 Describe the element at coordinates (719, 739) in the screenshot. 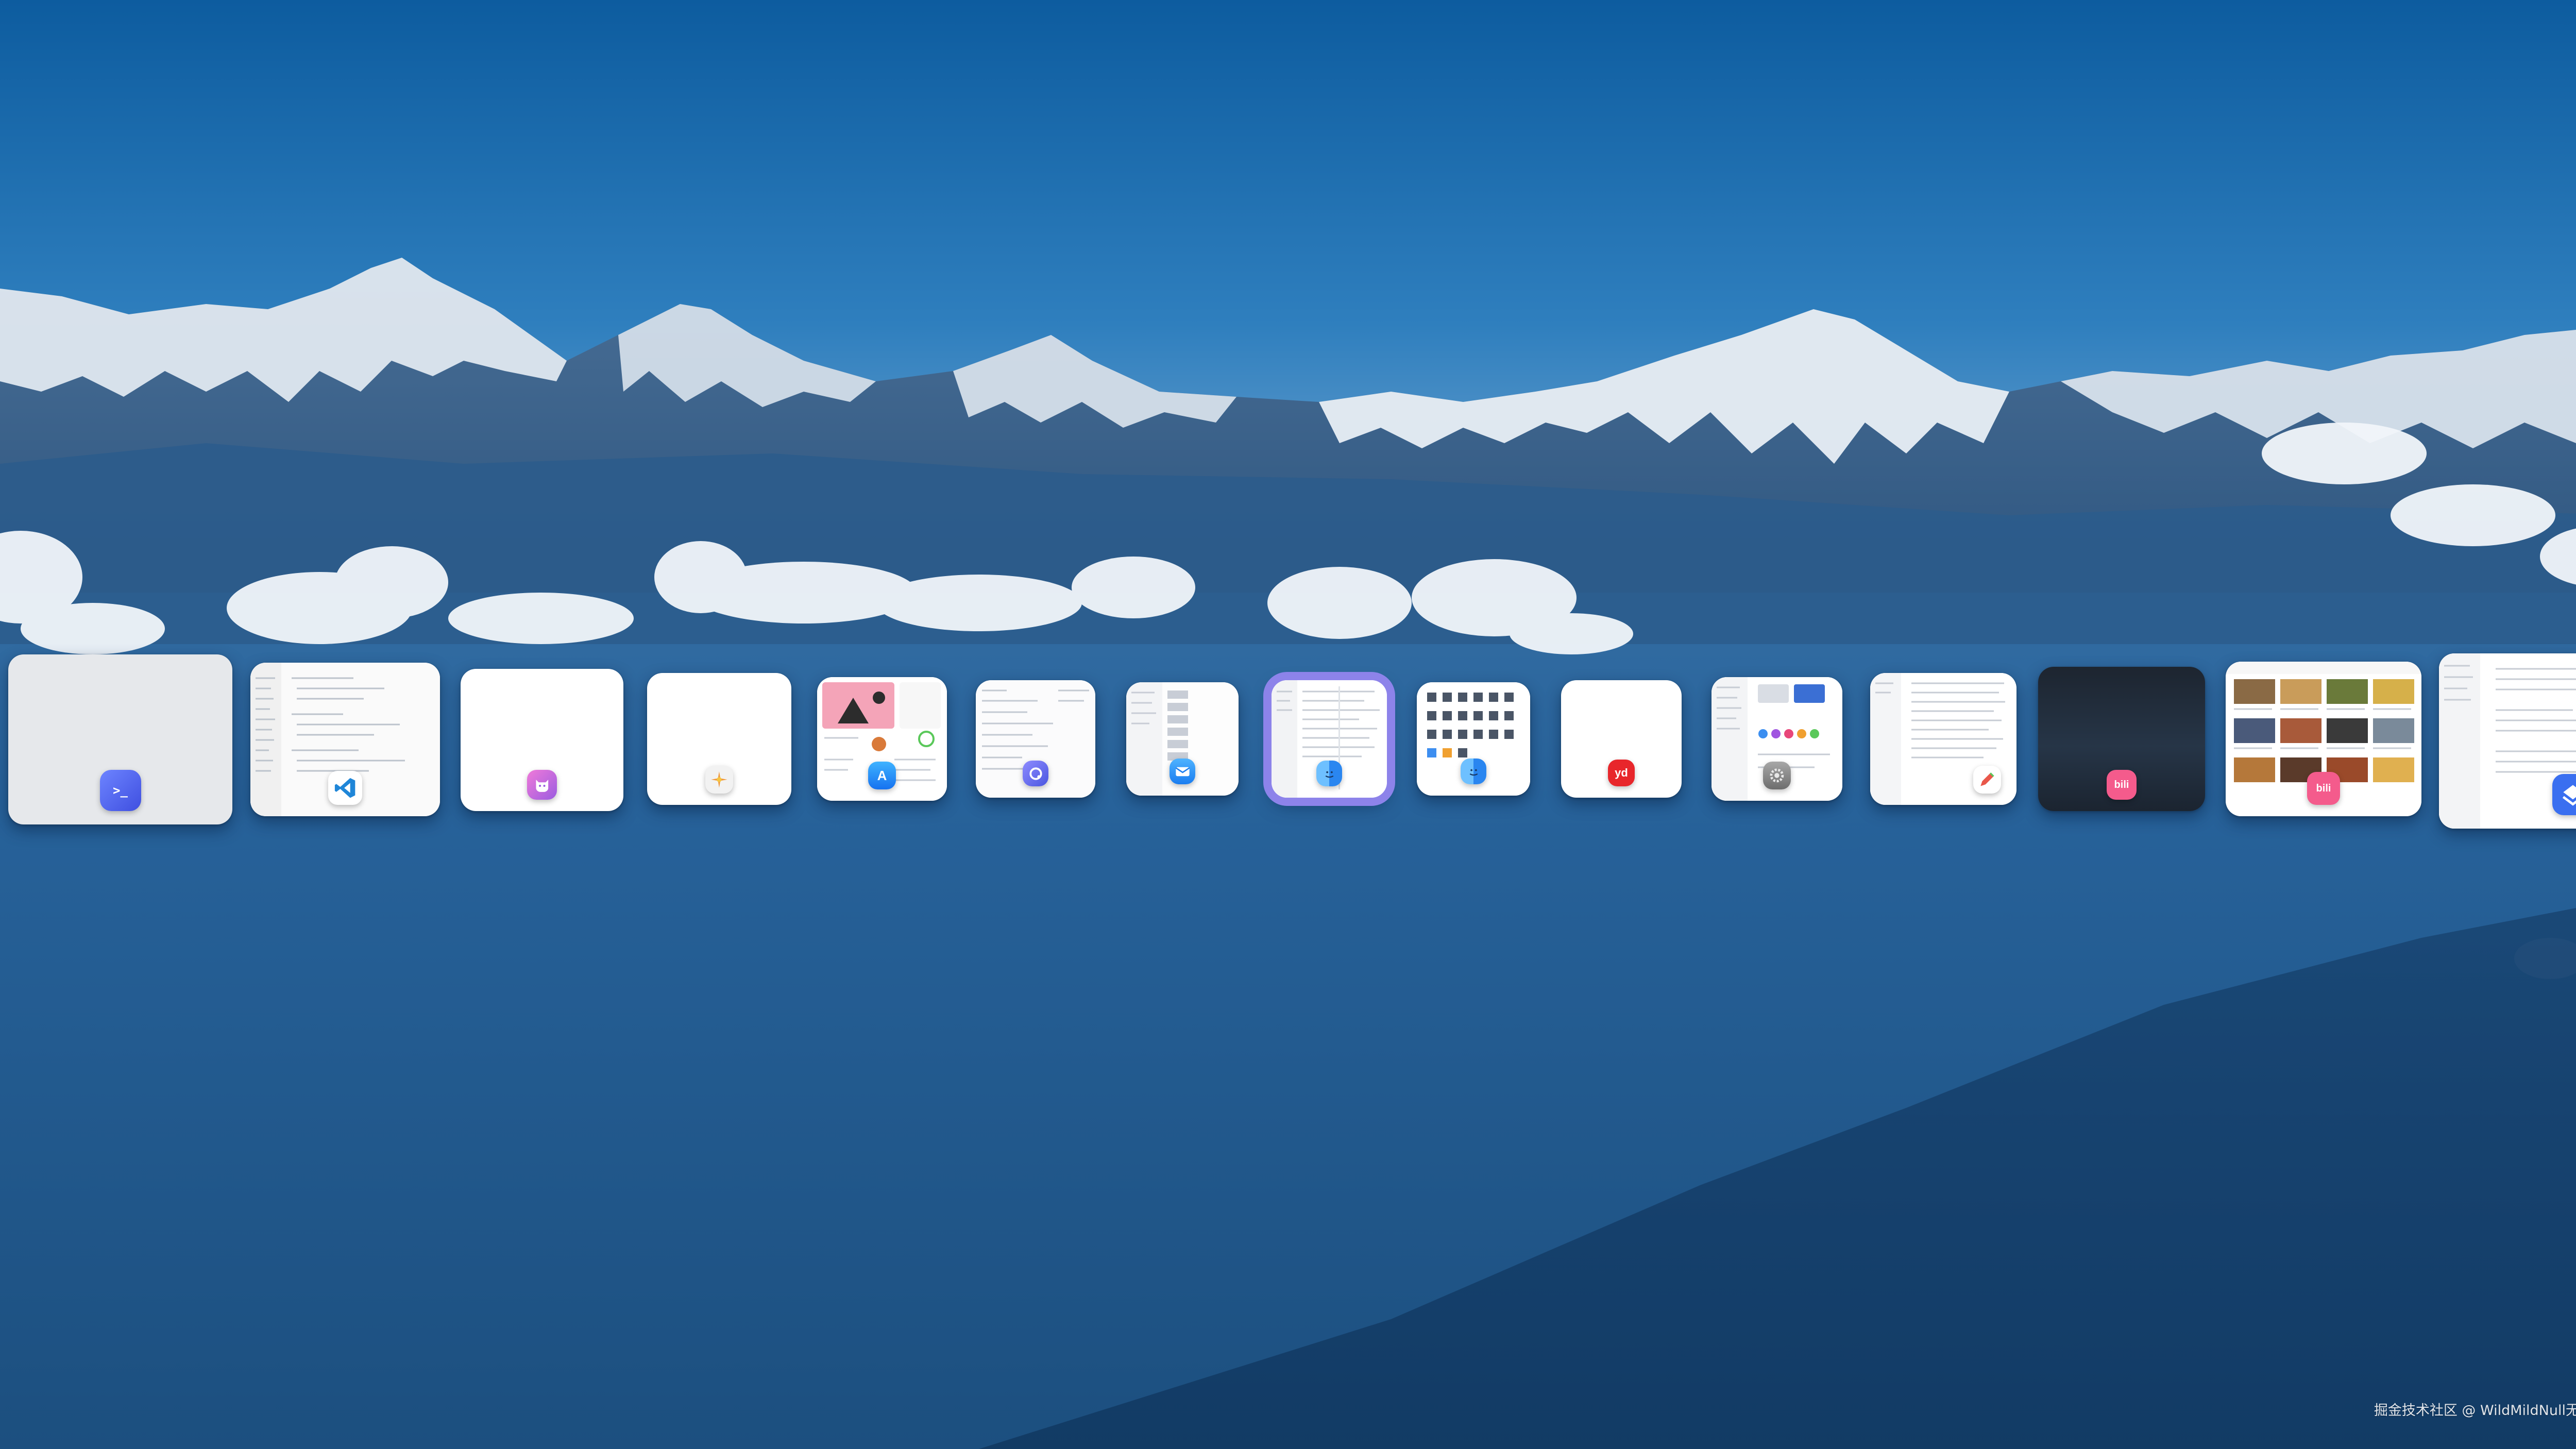

I see `pixelmator-window` at that location.